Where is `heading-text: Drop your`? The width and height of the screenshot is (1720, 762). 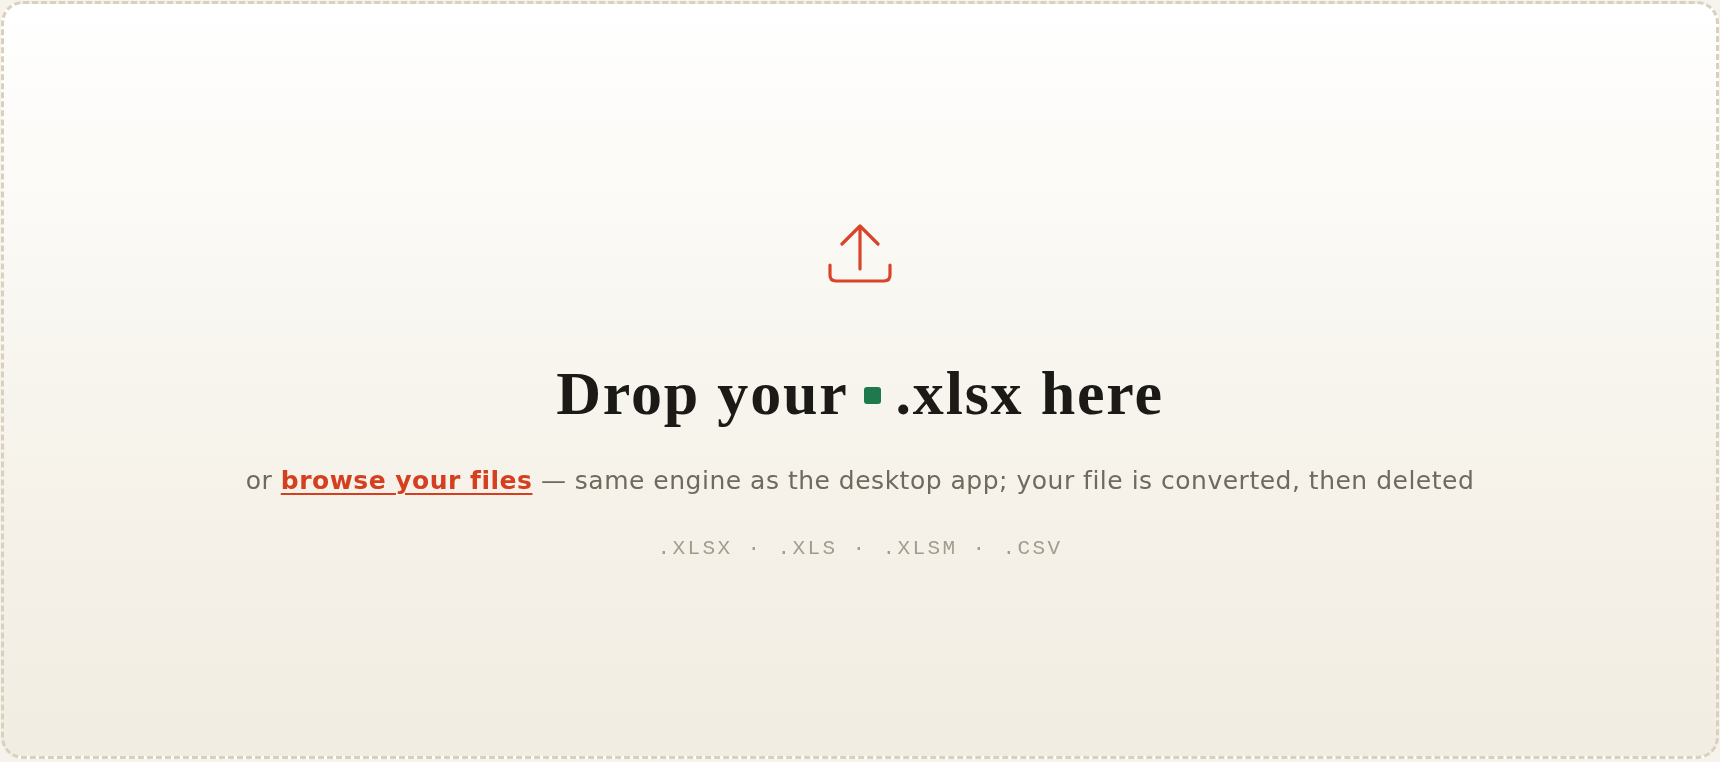
heading-text: Drop your is located at coordinates (702, 393).